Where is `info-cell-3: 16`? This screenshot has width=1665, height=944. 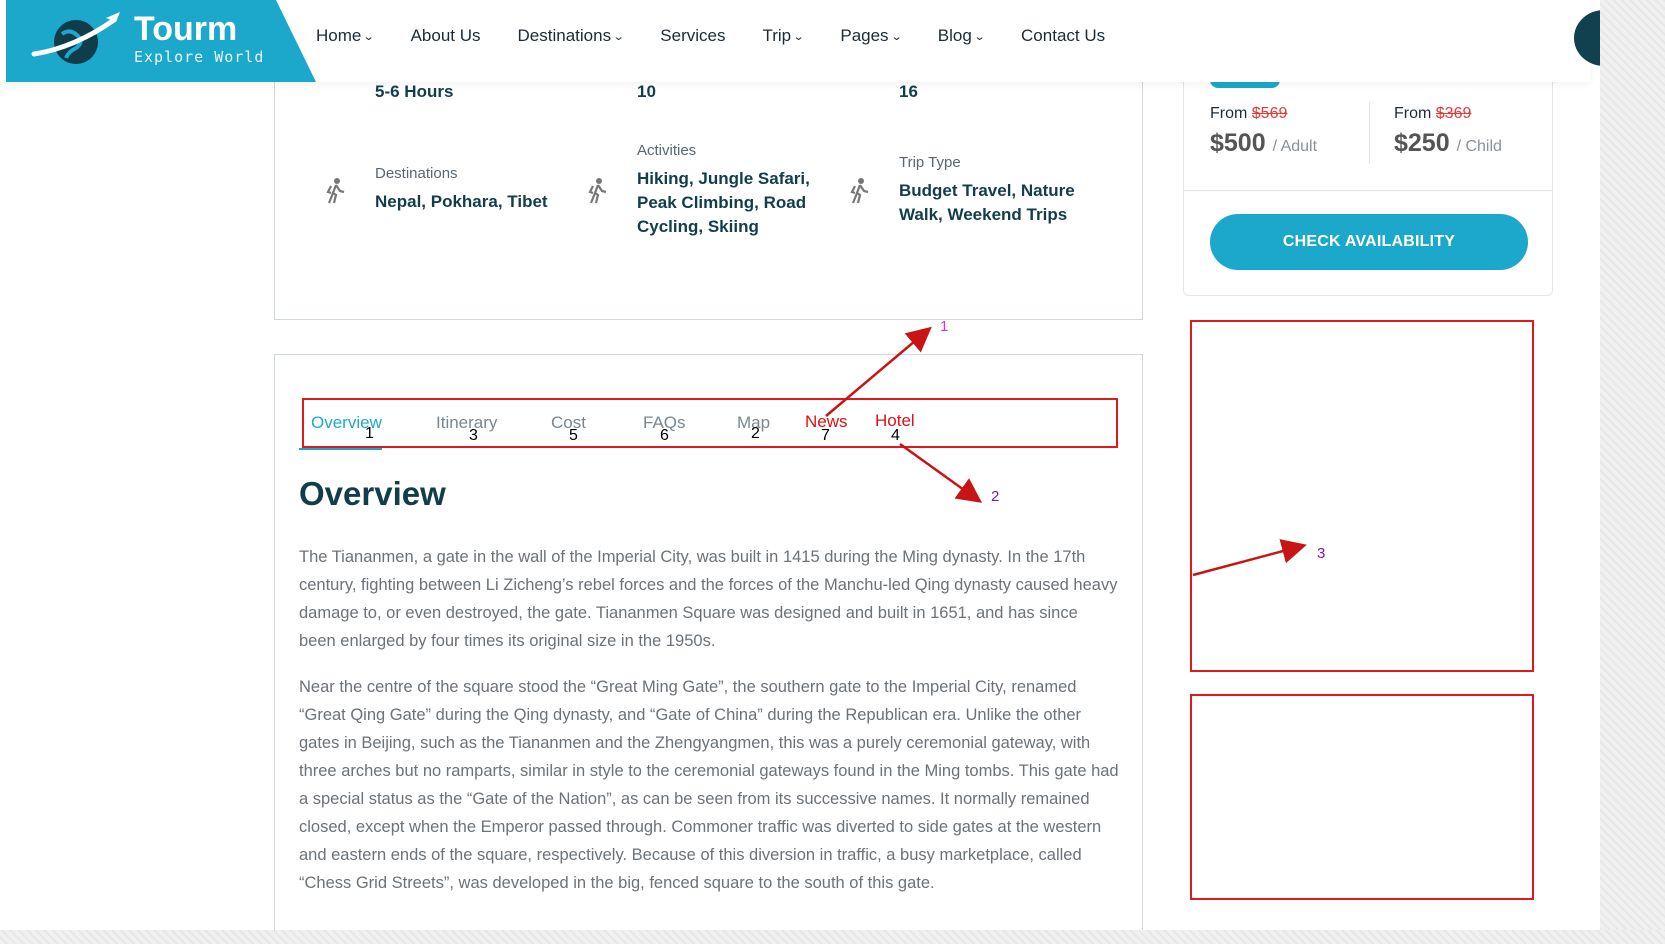
info-cell-3: 16 is located at coordinates (908, 92).